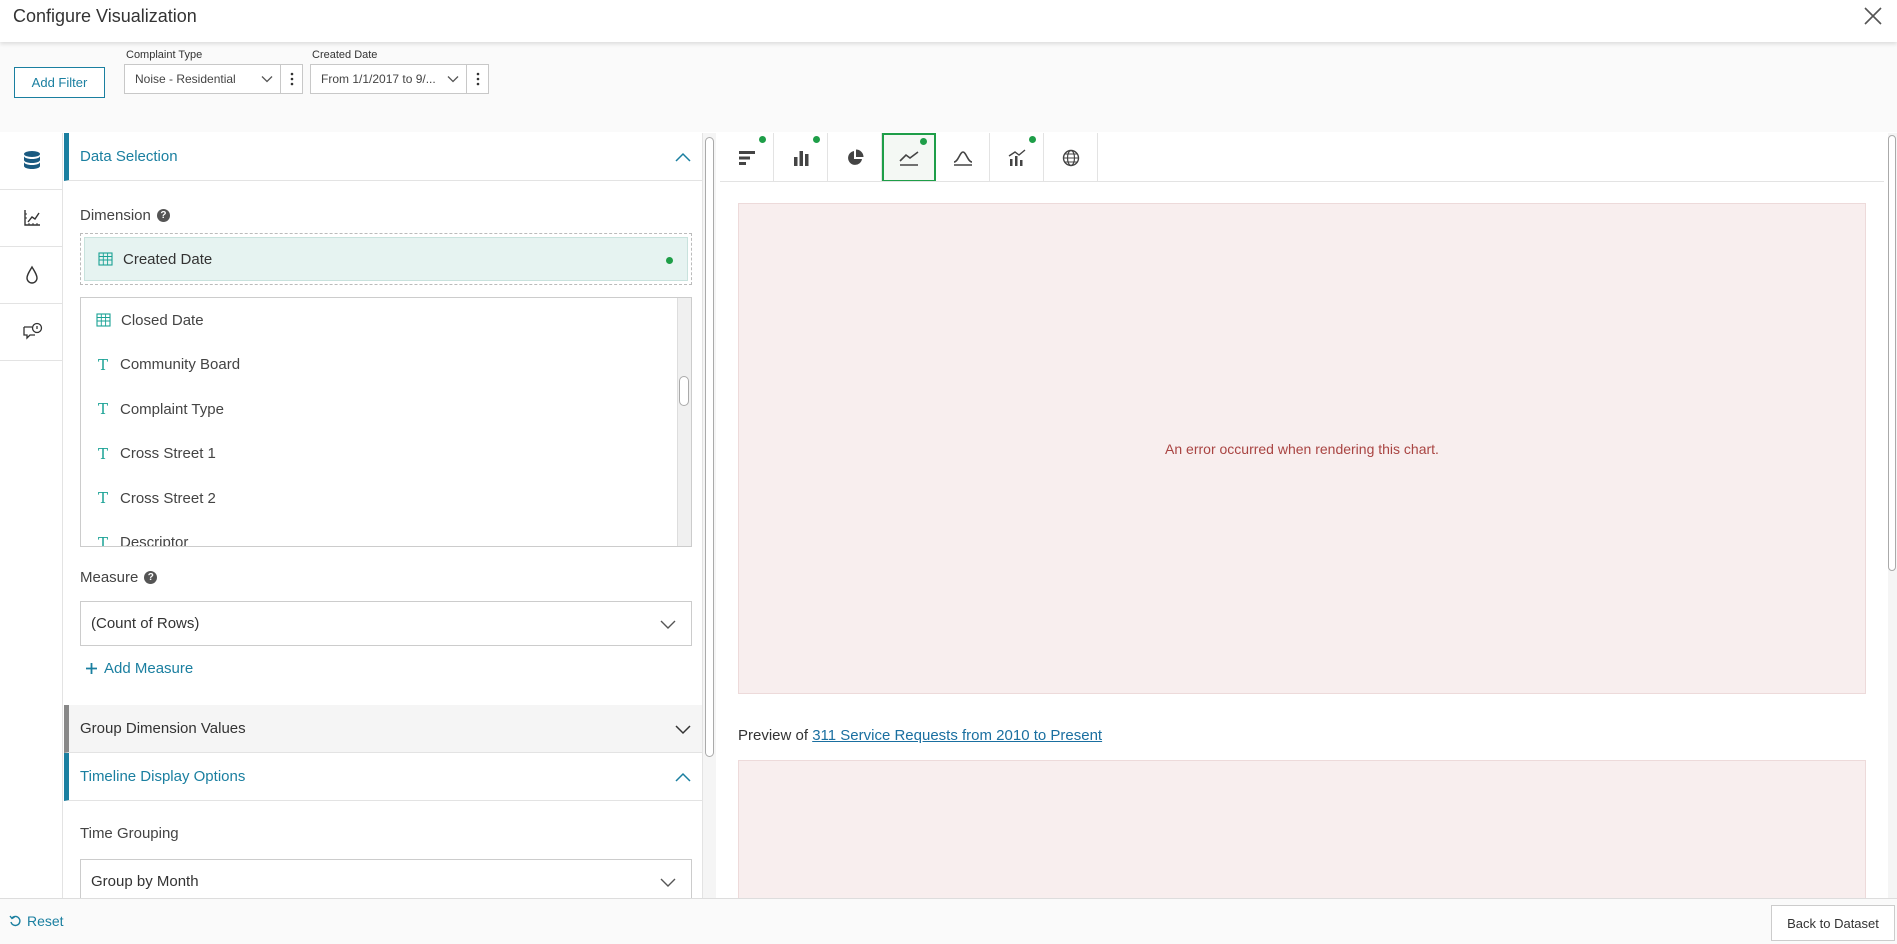 This screenshot has width=1897, height=944. I want to click on dialog-title: Configure Visualization, so click(105, 16).